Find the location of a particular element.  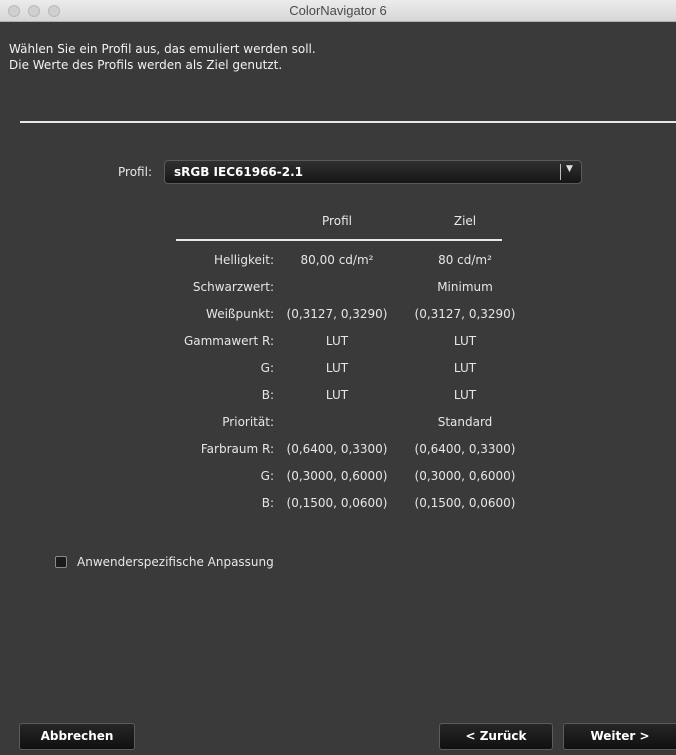

profil-value: (0,3127, 0,3290) is located at coordinates (337, 314).